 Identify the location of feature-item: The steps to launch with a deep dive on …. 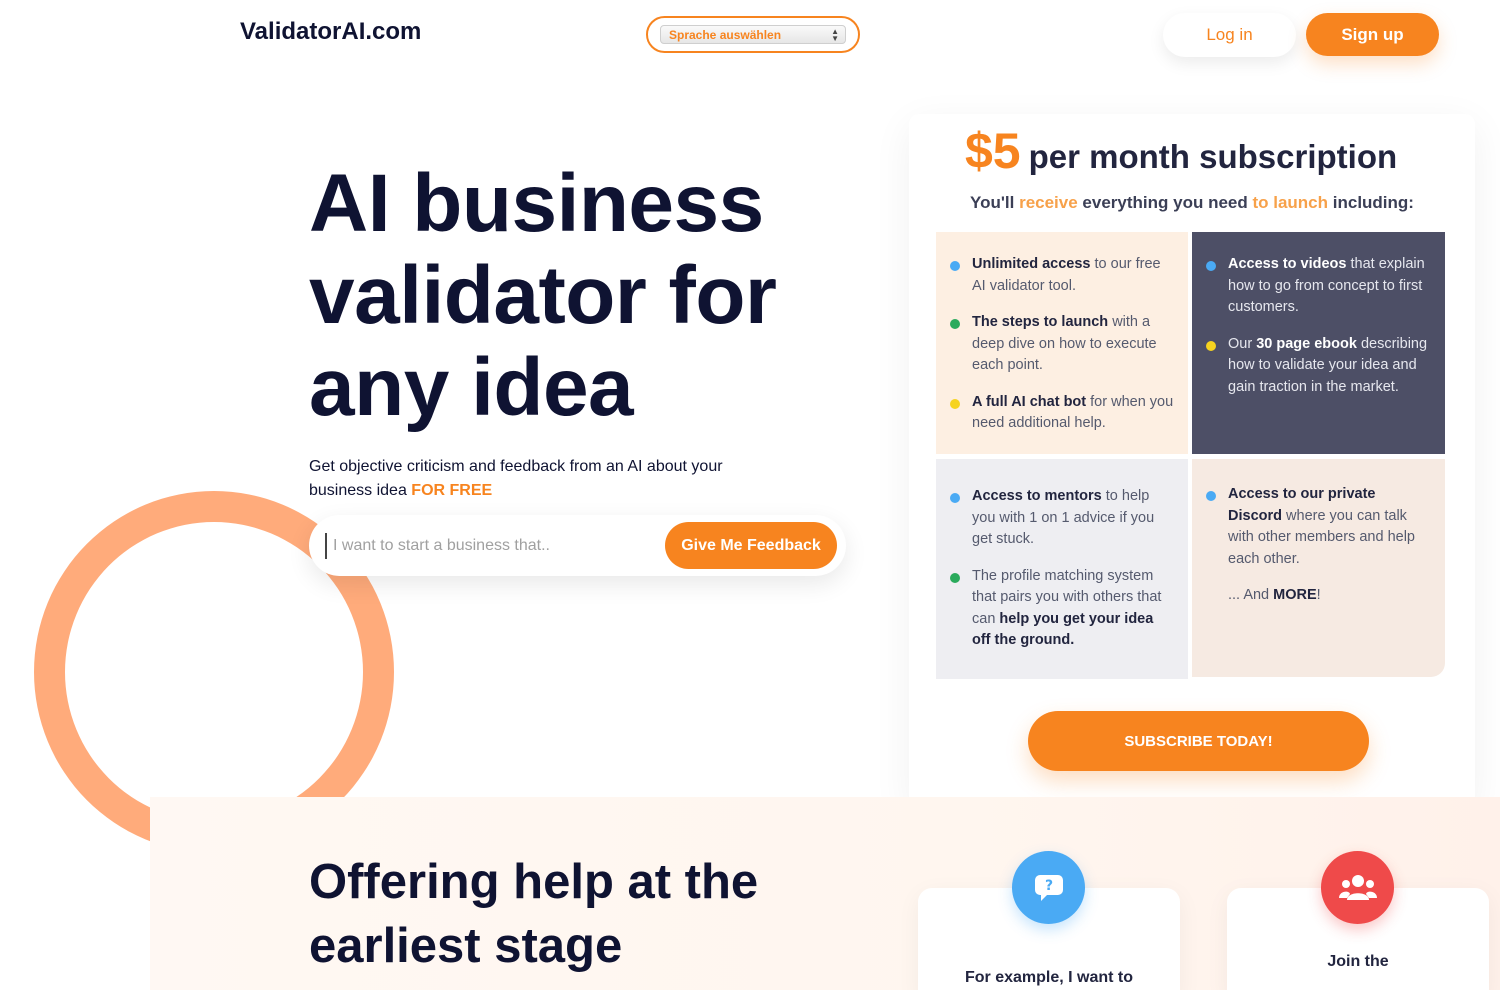
(1055, 344).